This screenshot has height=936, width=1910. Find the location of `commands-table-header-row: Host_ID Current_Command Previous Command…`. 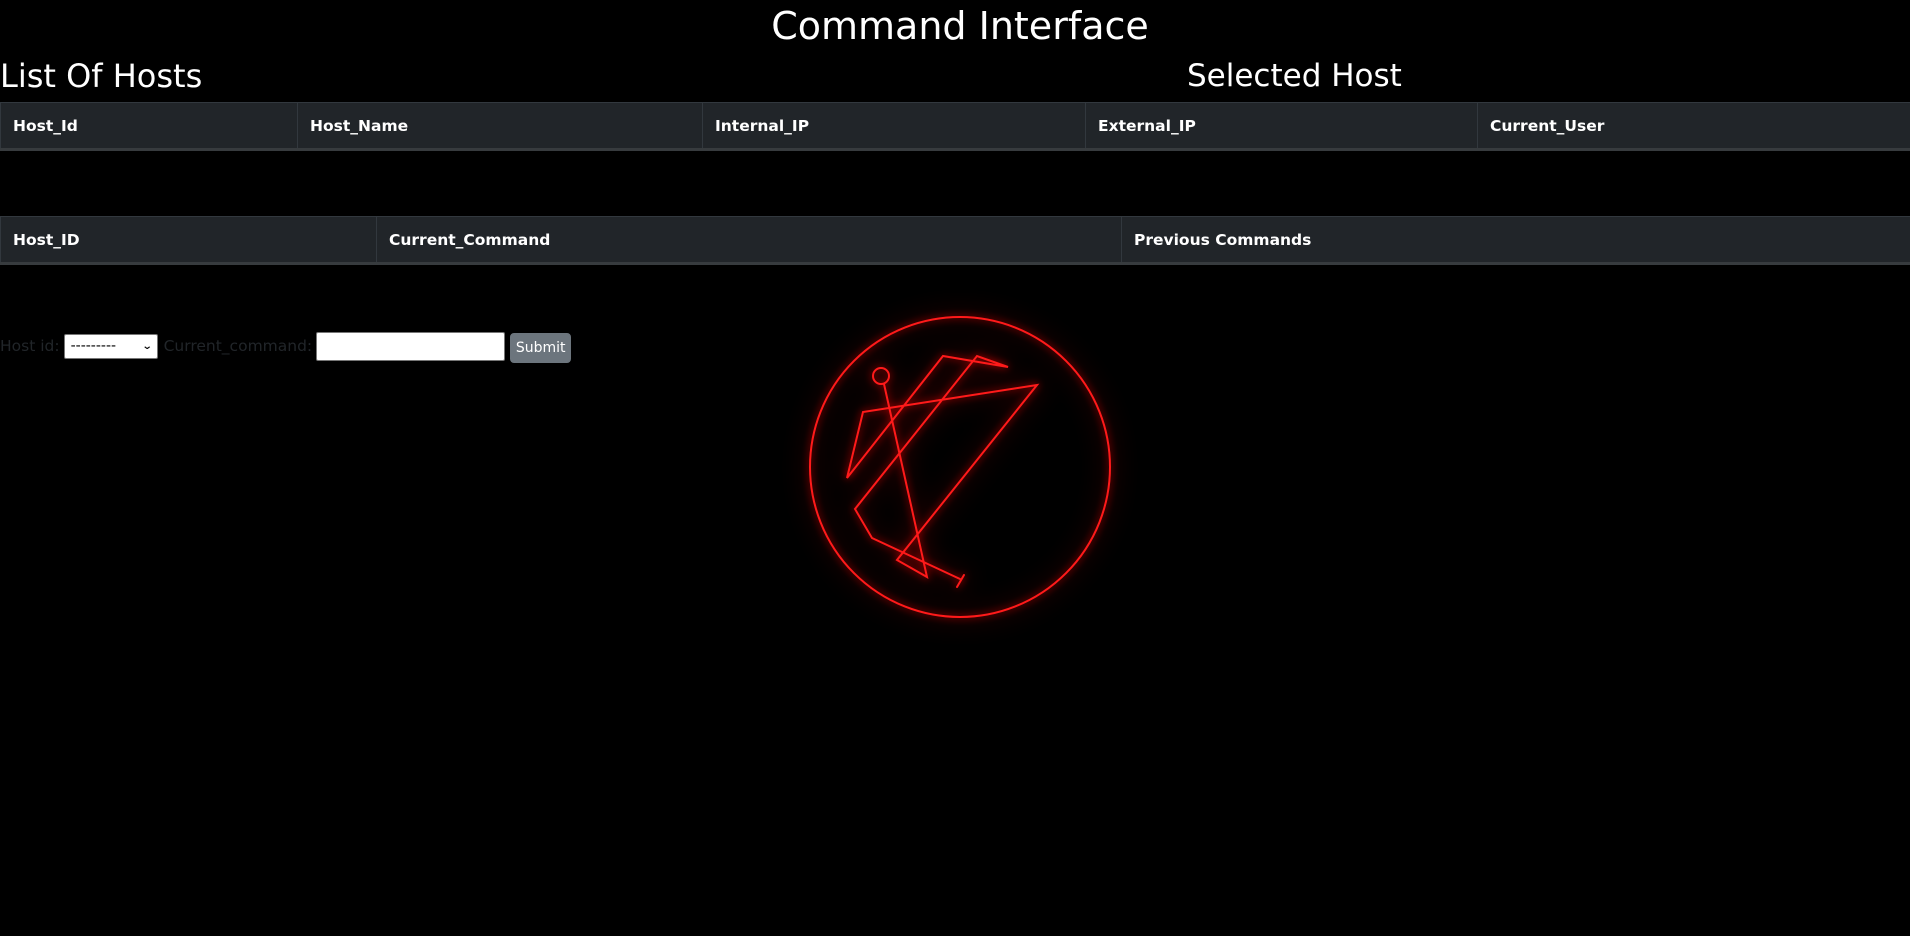

commands-table-header-row: Host_ID Current_Command Previous Command… is located at coordinates (955, 240).